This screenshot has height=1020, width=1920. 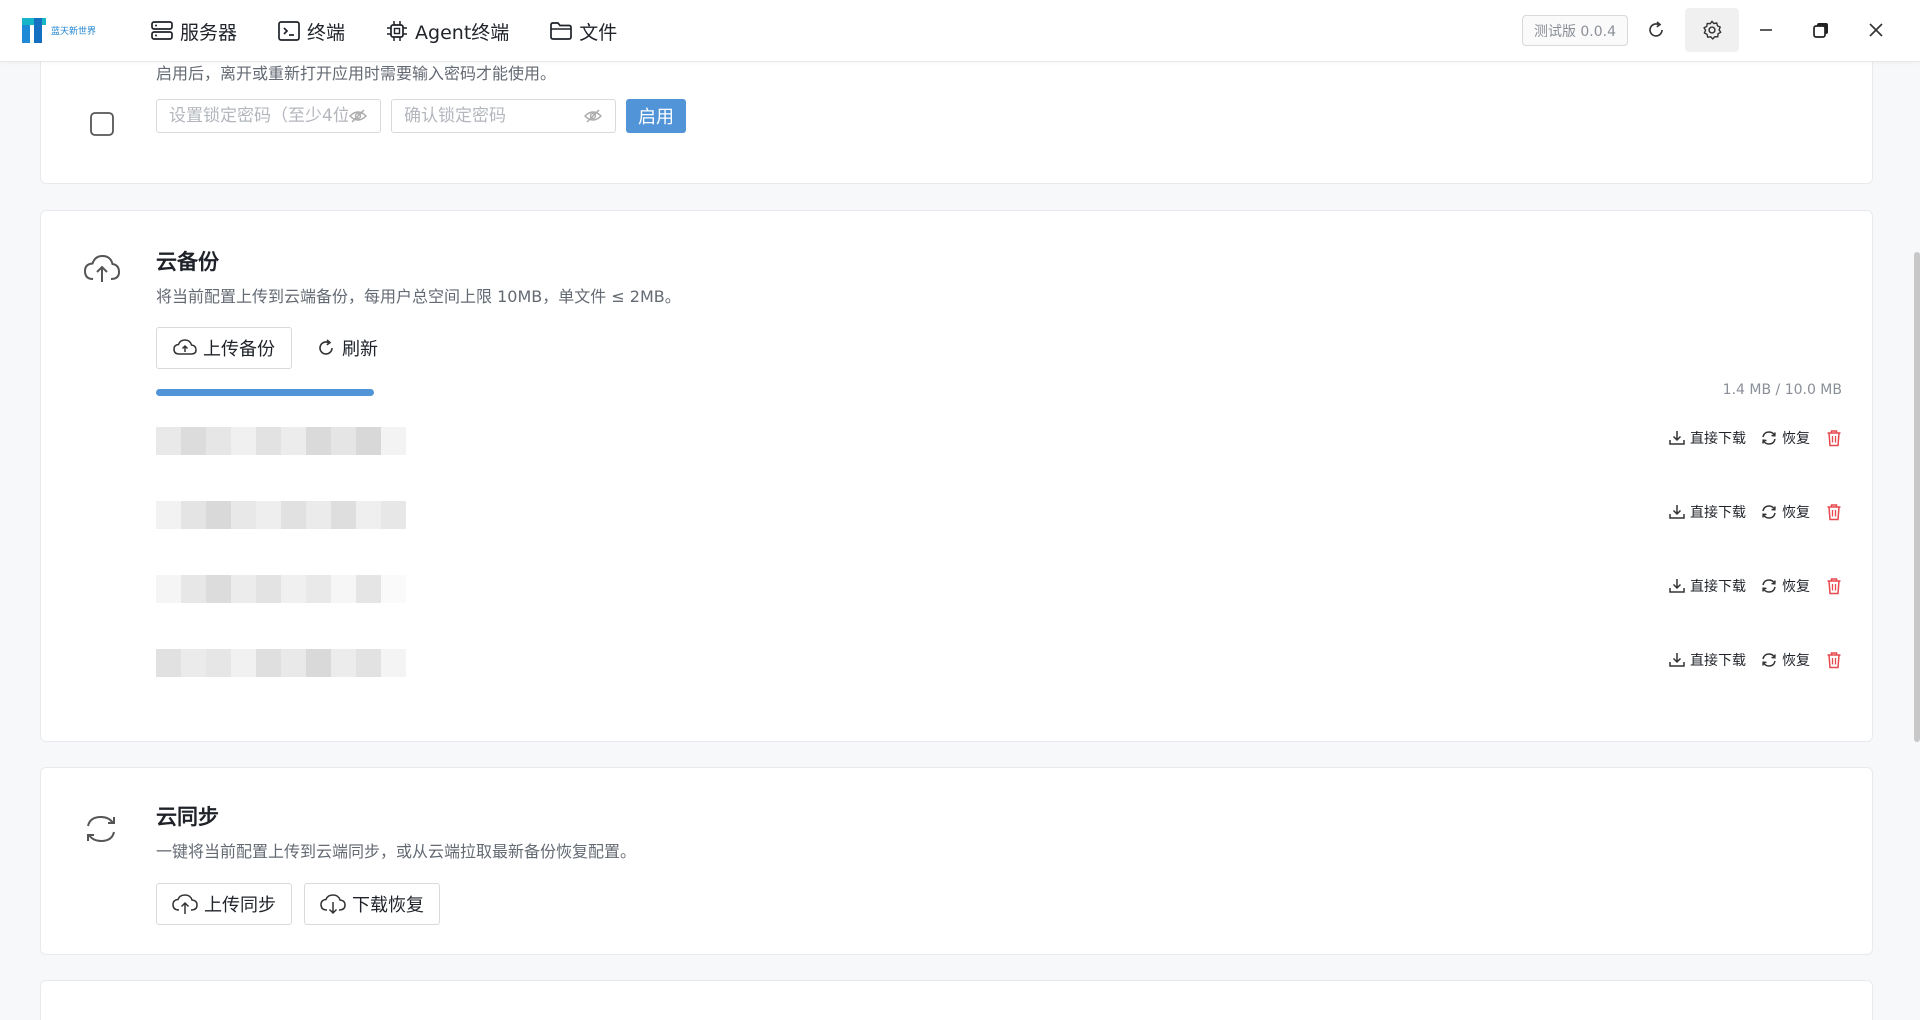 I want to click on upload-backup-button: 上传备份, so click(x=224, y=348).